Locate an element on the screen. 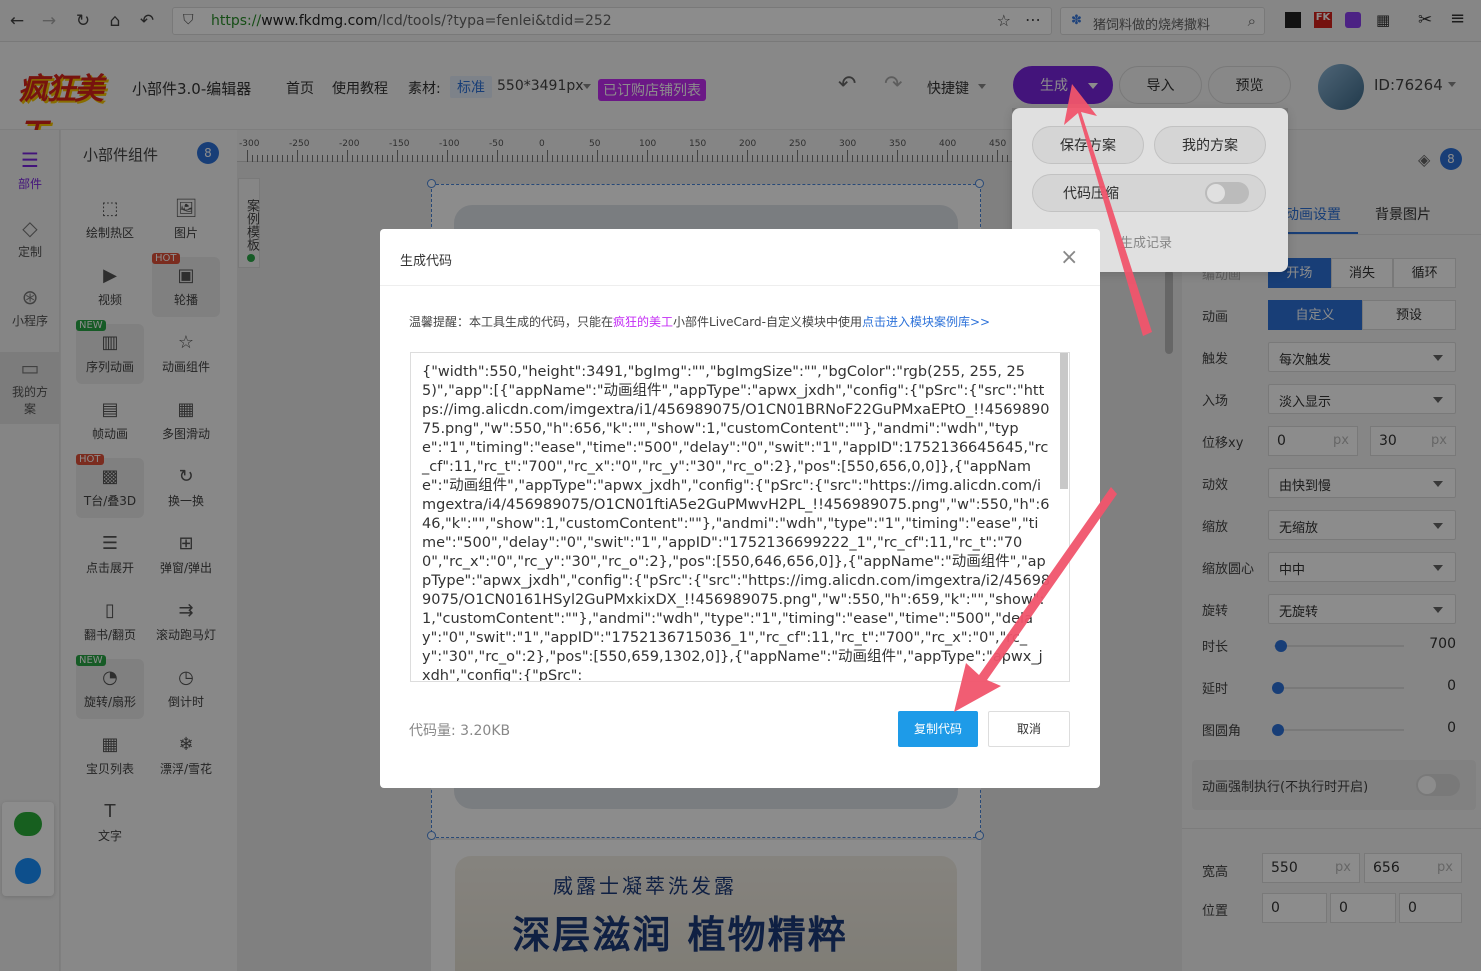  annotation-arrows is located at coordinates (1053, 398).